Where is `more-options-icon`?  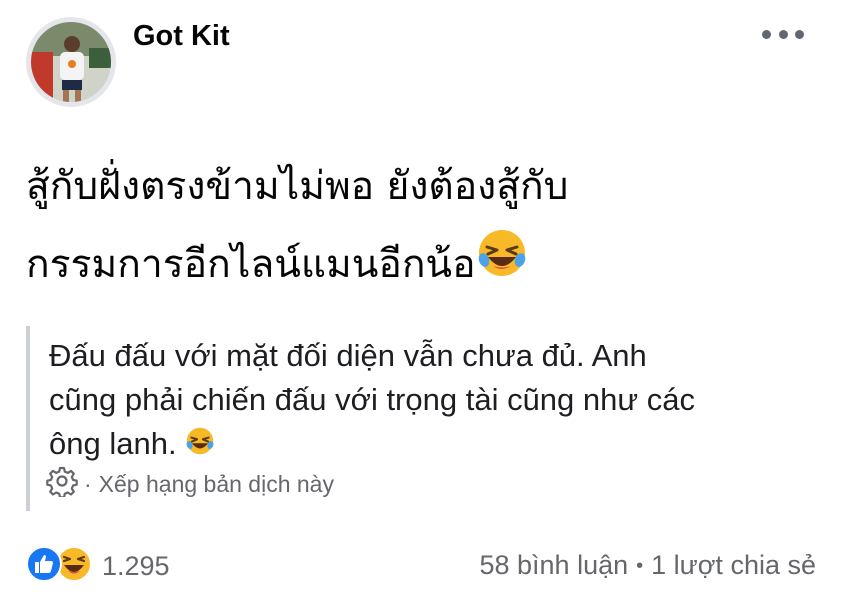
more-options-icon is located at coordinates (783, 34).